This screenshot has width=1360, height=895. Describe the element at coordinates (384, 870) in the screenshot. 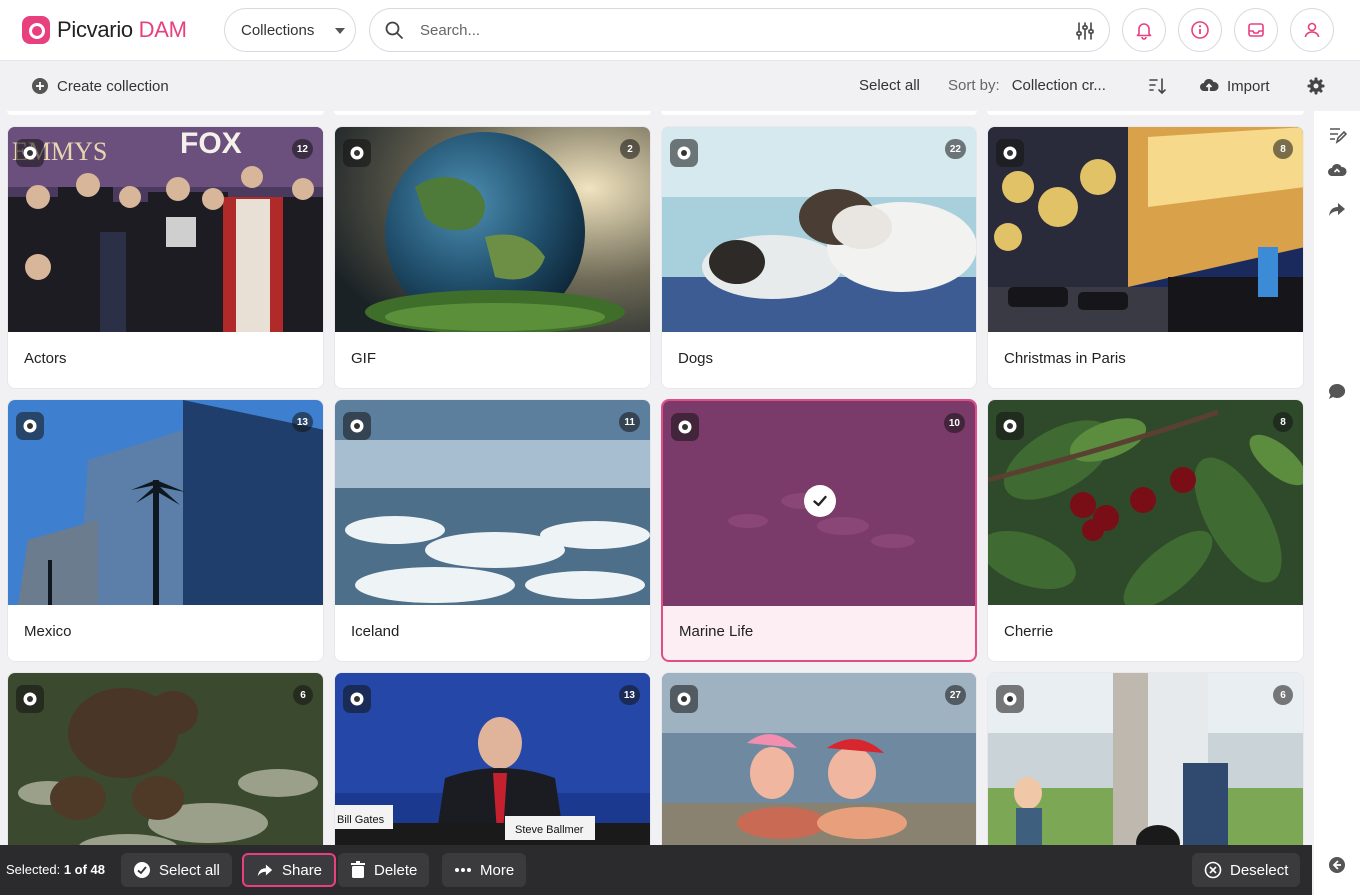

I see `delete-button: Delete` at that location.